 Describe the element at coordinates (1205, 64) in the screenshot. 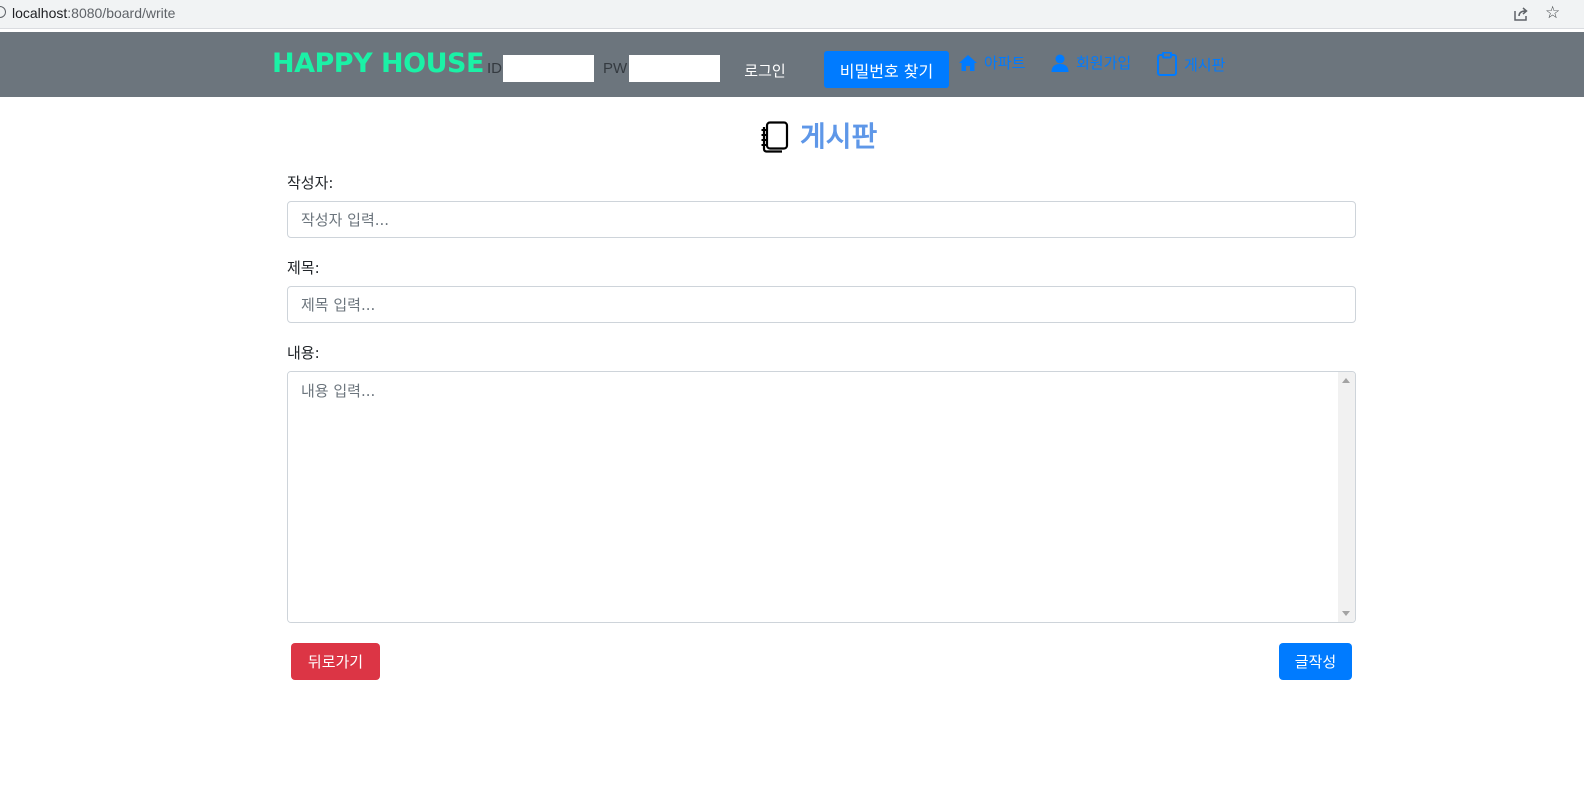

I see `nav-link-label: 게시판` at that location.